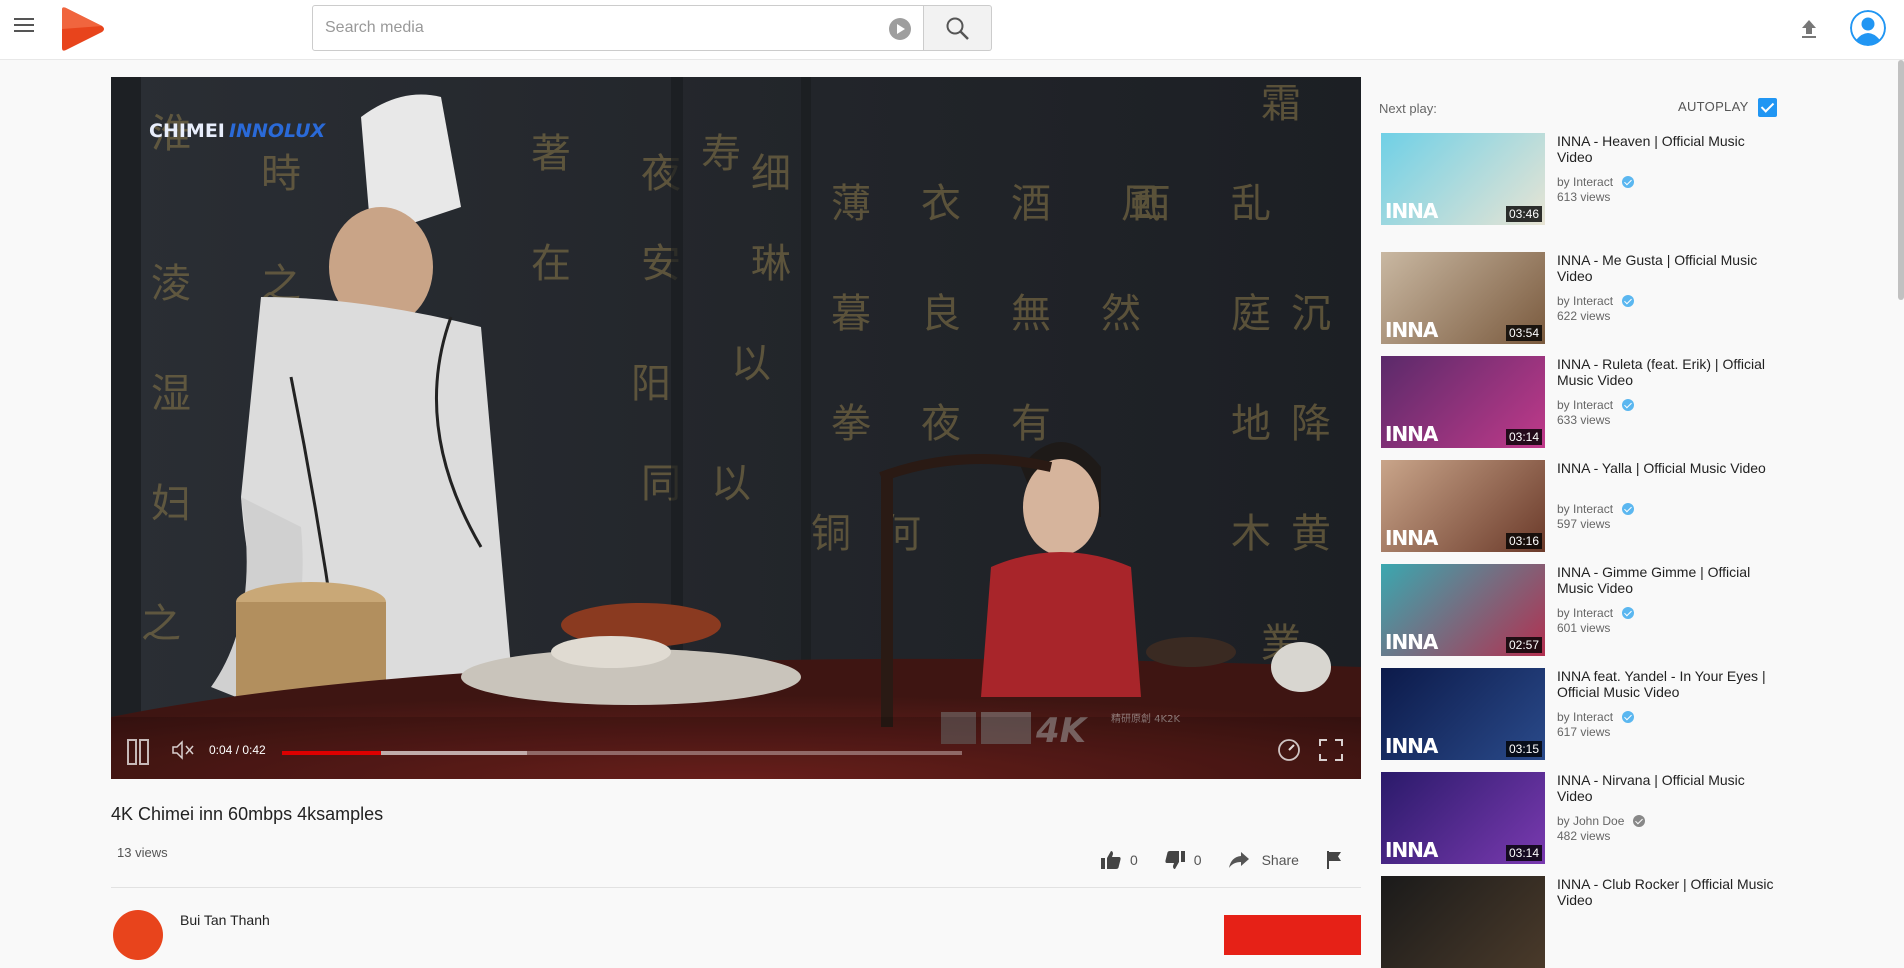  Describe the element at coordinates (184, 750) in the screenshot. I see `muted-speaker-icon` at that location.